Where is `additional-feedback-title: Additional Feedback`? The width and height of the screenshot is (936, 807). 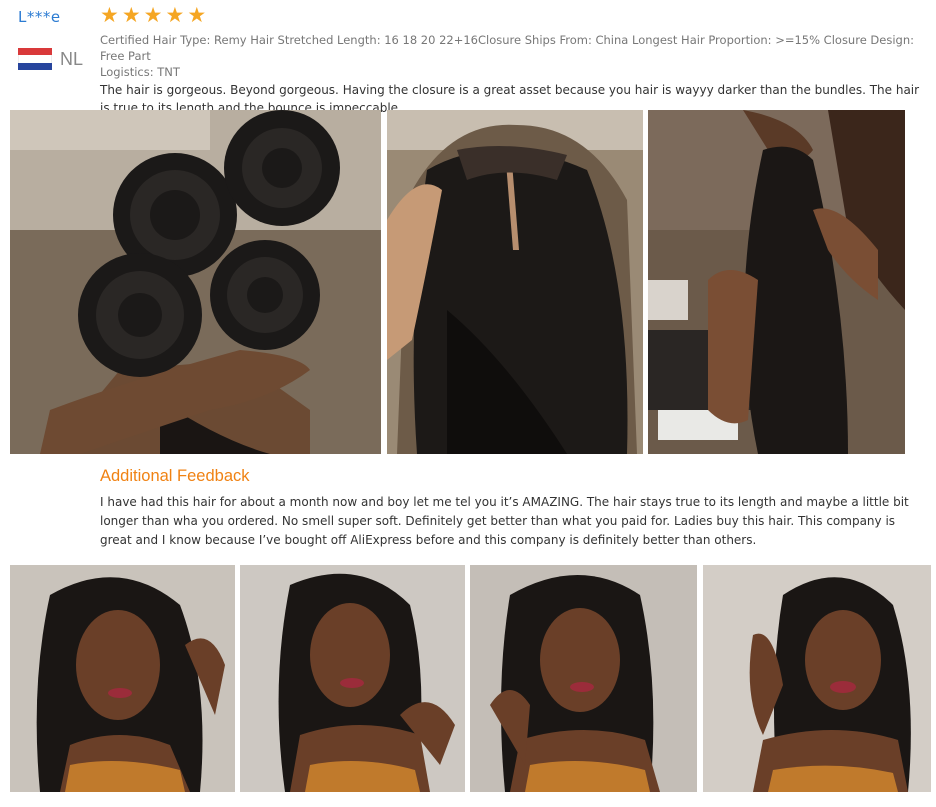
additional-feedback-title: Additional Feedback is located at coordinates (175, 476).